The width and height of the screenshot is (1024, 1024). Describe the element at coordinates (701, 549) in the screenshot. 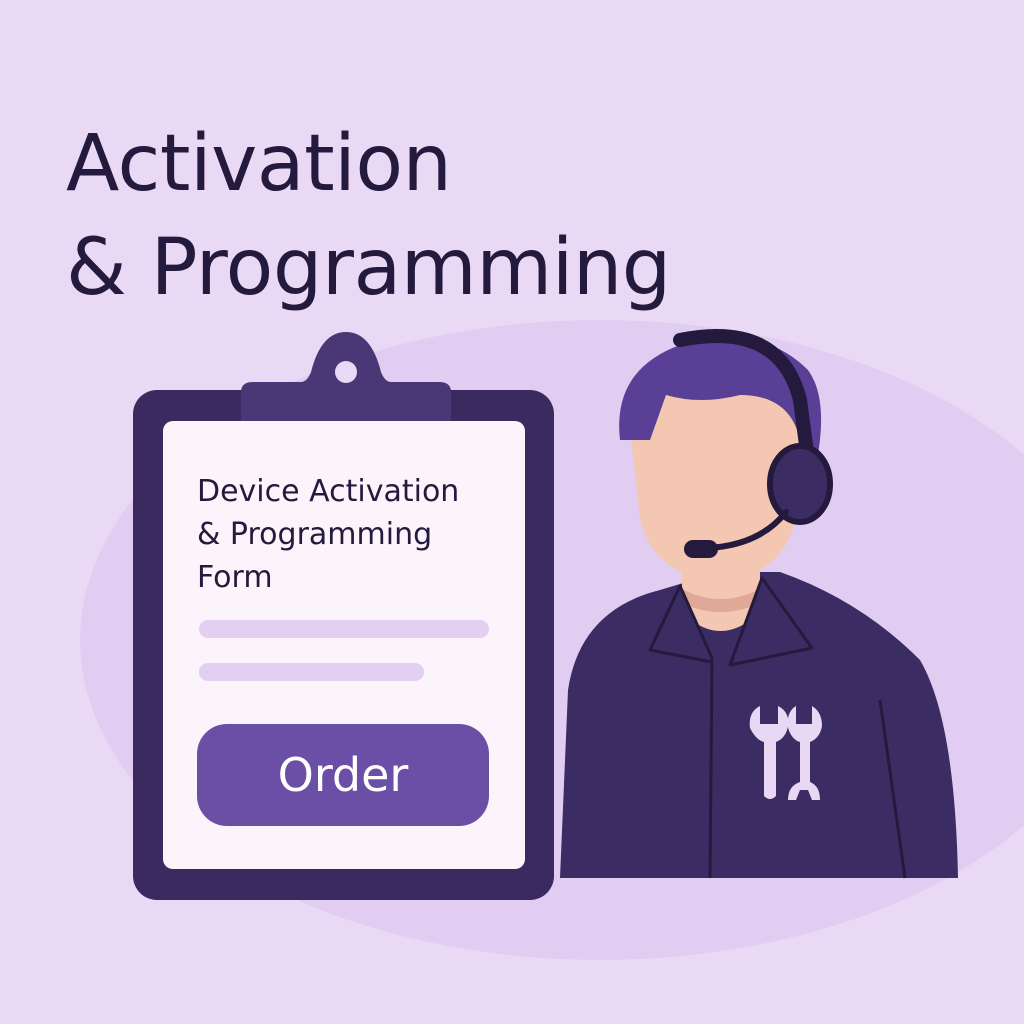

I see `headset-mic` at that location.